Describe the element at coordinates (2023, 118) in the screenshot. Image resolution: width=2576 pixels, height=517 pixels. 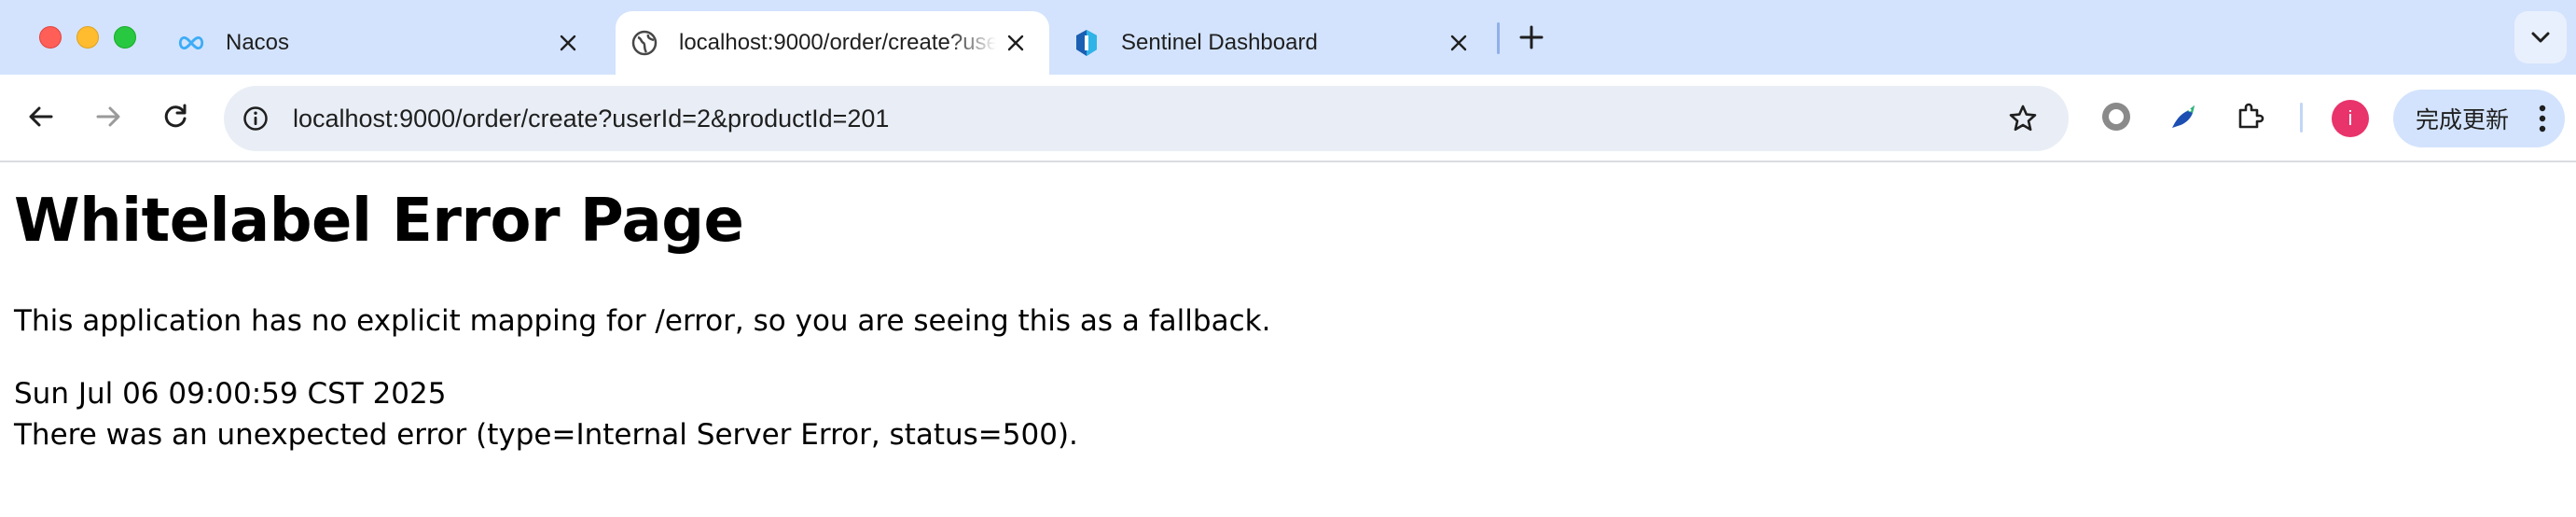
I see `bookmark-star-icon` at that location.